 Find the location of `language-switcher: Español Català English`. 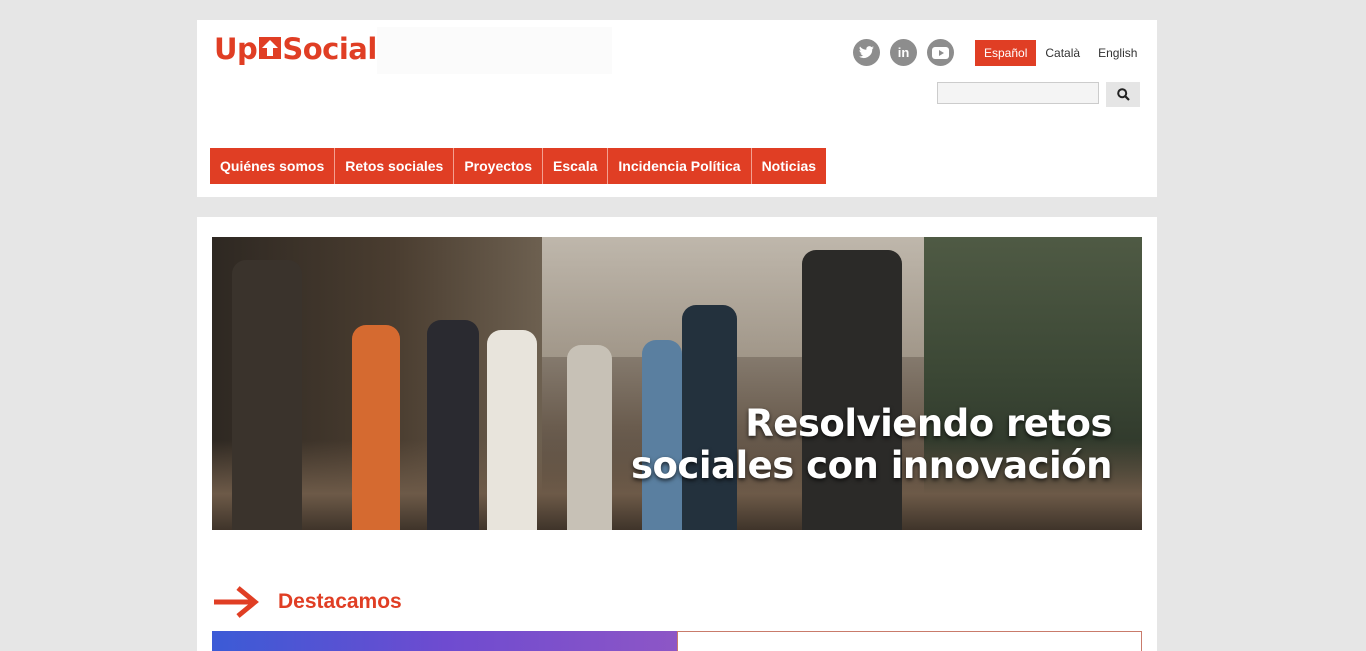

language-switcher: Español Català English is located at coordinates (1060, 53).